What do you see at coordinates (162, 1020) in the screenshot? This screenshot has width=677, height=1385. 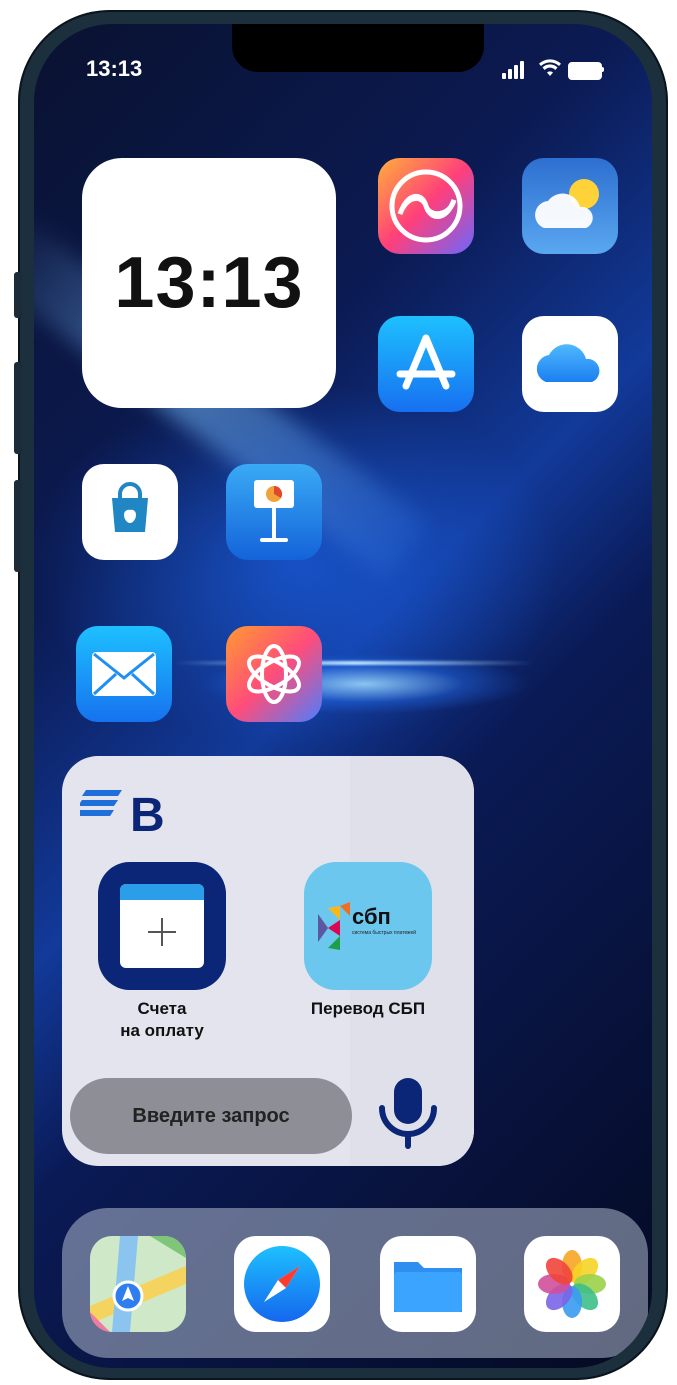 I see `invoices-label: Счета на оплату` at bounding box center [162, 1020].